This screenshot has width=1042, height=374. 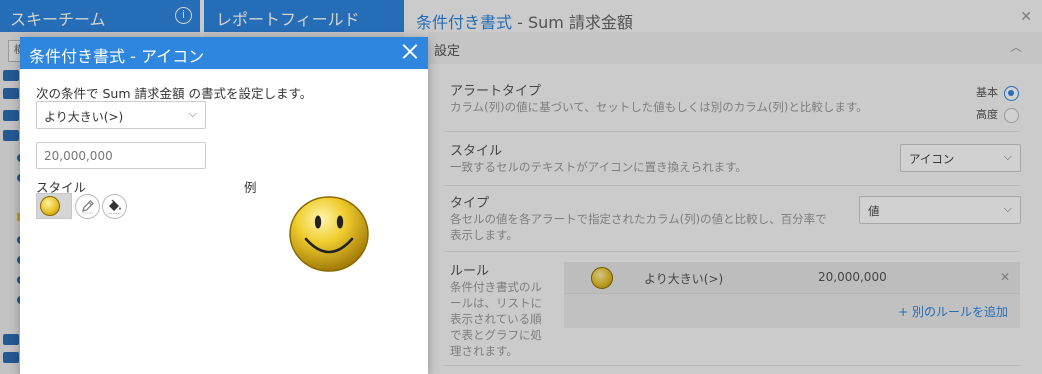 I want to click on paint-bucket-icon, so click(x=114, y=206).